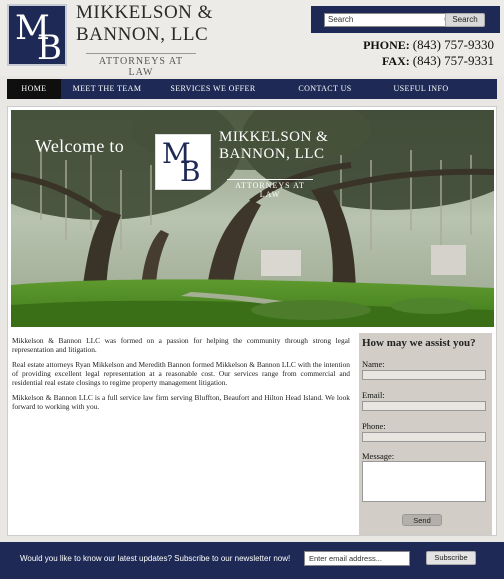 This screenshot has width=504, height=579. I want to click on hero-firm-name: MIKKELSON & BANNON, LLC, so click(273, 146).